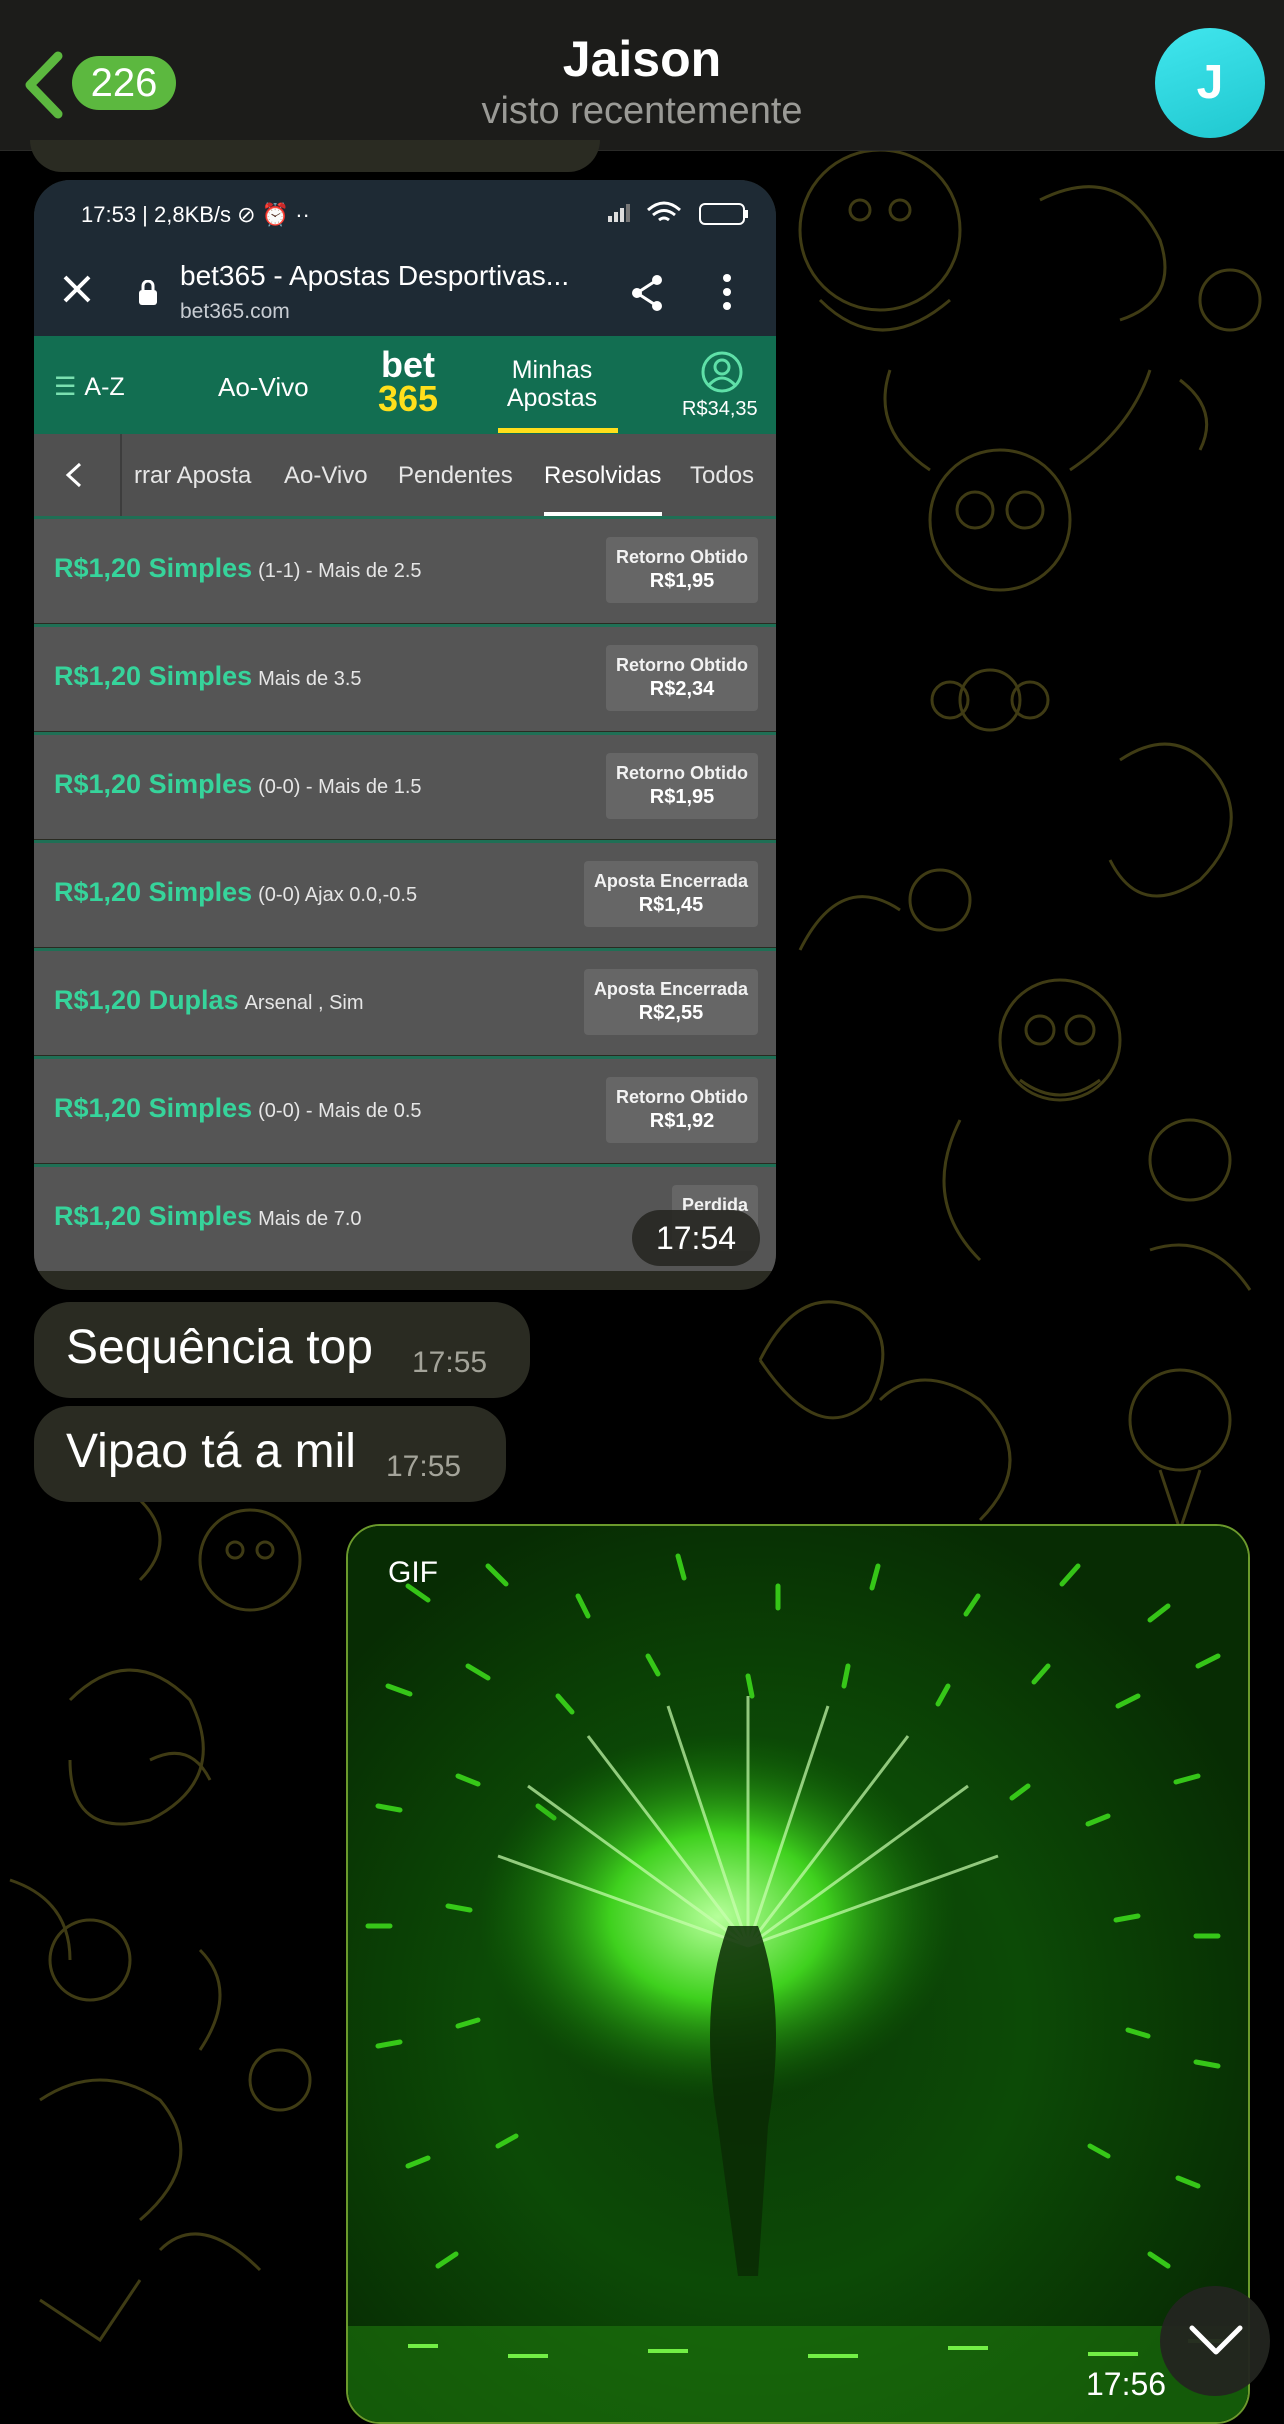  What do you see at coordinates (77, 289) in the screenshot?
I see `close-icon` at bounding box center [77, 289].